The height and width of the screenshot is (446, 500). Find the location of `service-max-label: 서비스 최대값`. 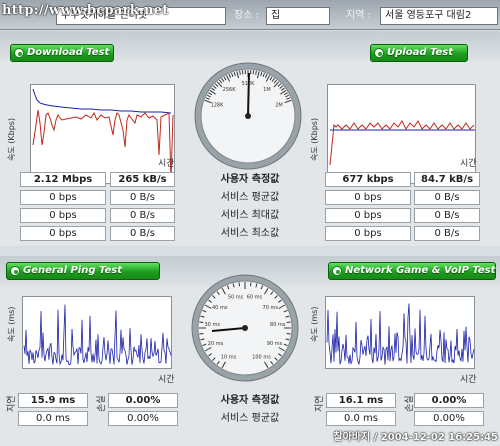

service-max-label: 서비스 최대값 is located at coordinates (250, 215).